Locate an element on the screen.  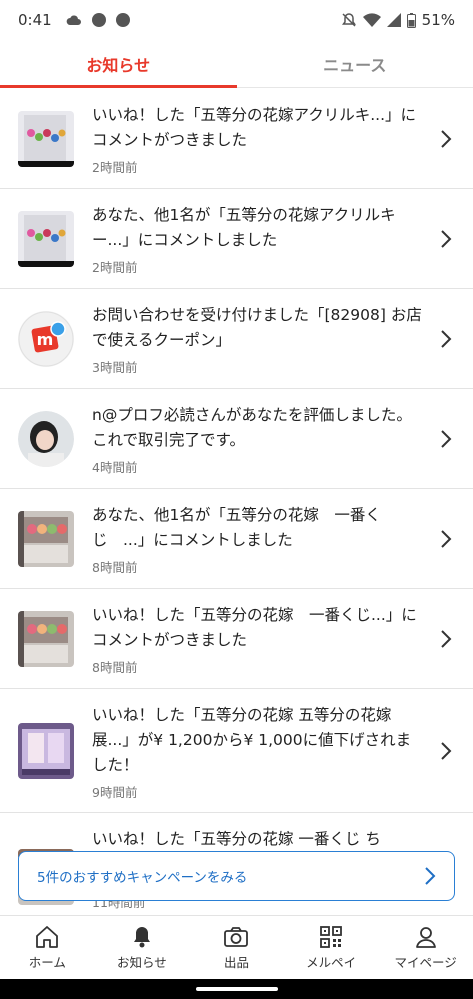
notification-time: 4時間前 is located at coordinates (115, 467).